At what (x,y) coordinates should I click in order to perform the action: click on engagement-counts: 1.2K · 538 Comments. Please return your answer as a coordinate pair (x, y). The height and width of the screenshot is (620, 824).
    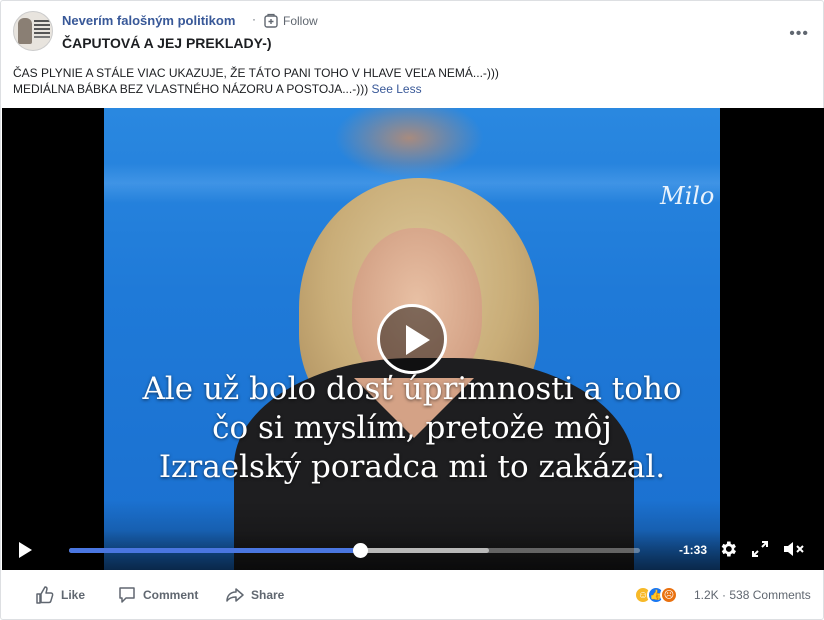
    Looking at the image, I should click on (752, 595).